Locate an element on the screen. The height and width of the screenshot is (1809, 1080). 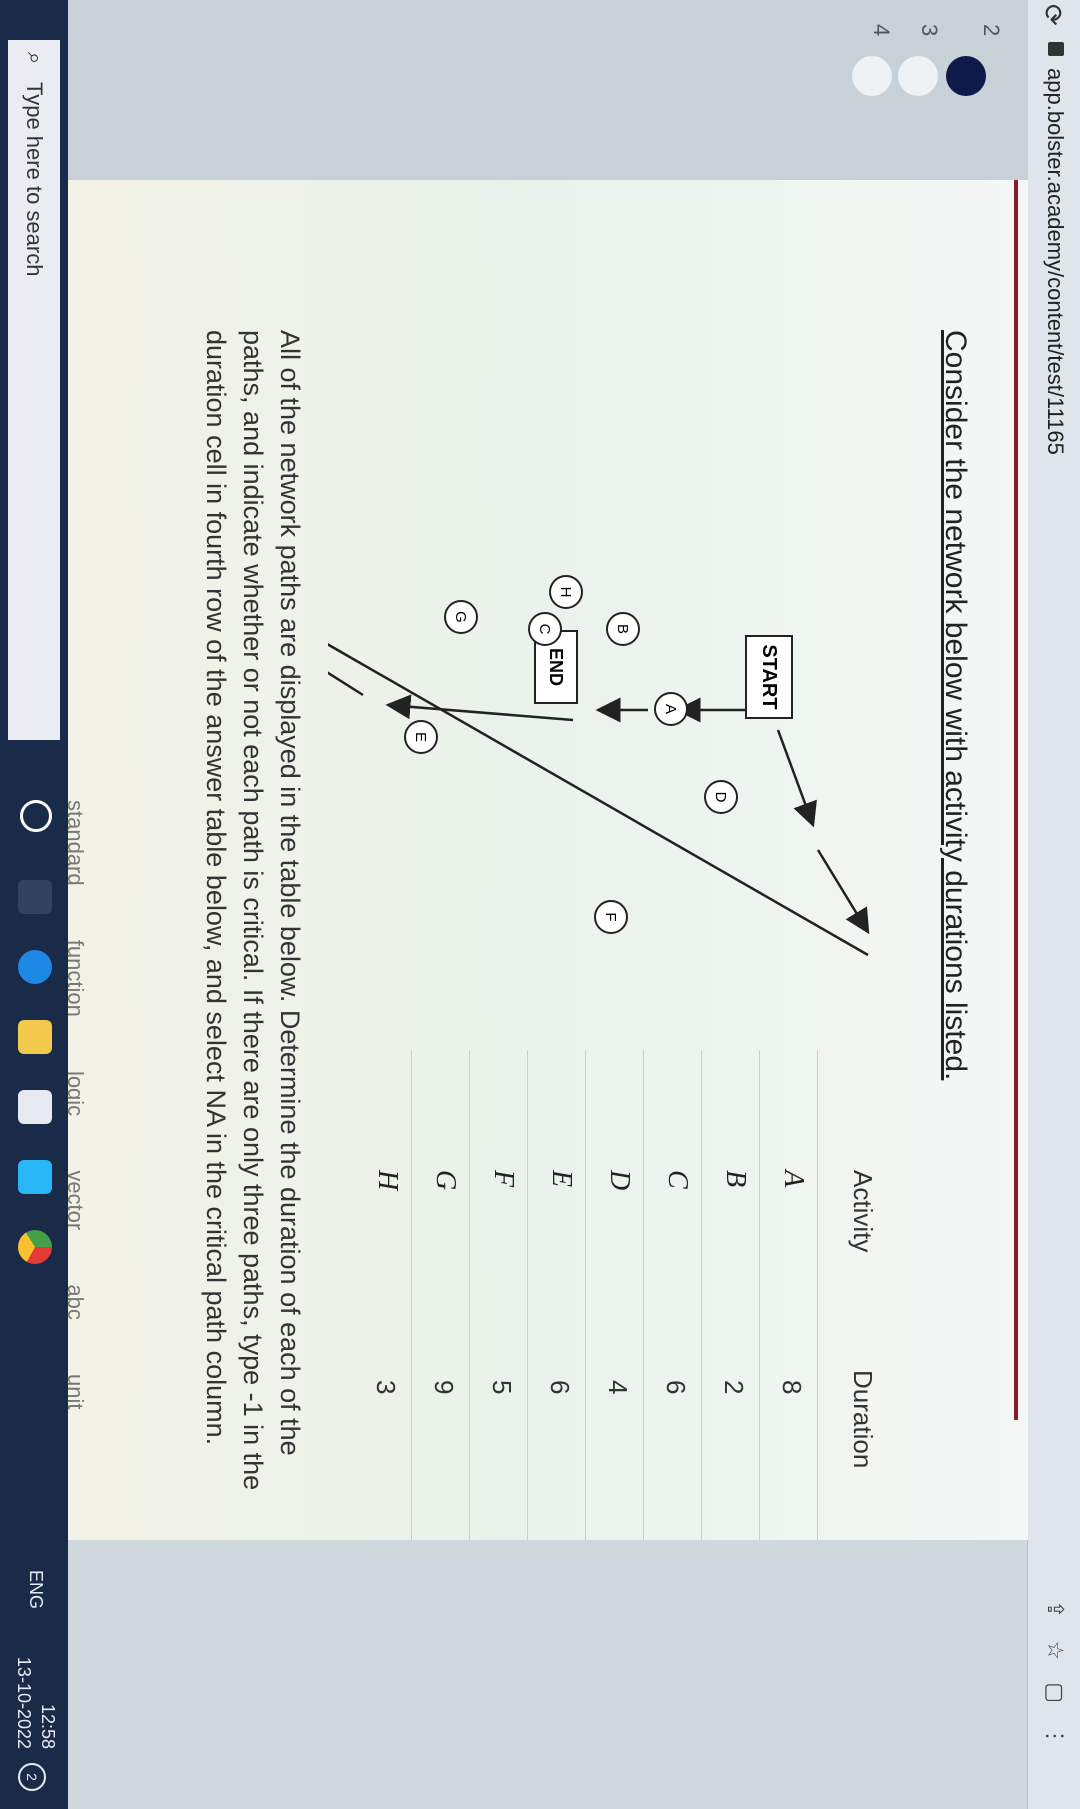
clock-date: 13-10-2022 is located at coordinates (24, 1702).